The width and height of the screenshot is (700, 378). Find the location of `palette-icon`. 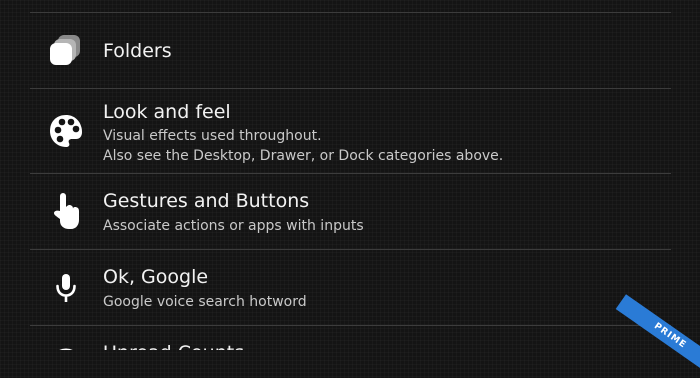

palette-icon is located at coordinates (66, 131).